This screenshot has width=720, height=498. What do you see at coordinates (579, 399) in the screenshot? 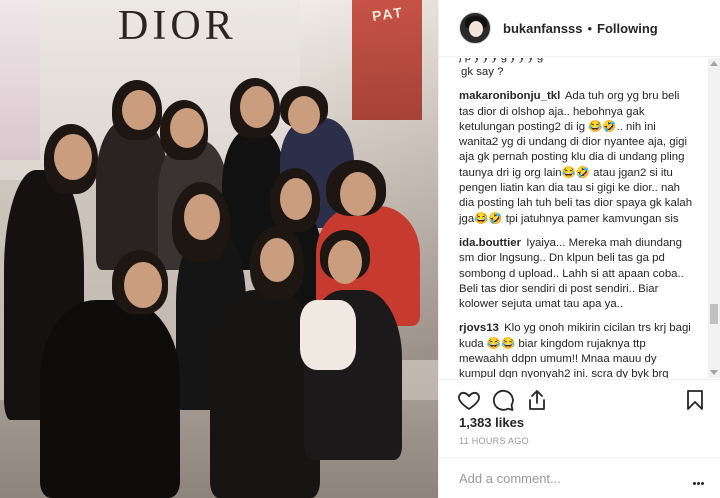
I see `action-bar` at bounding box center [579, 399].